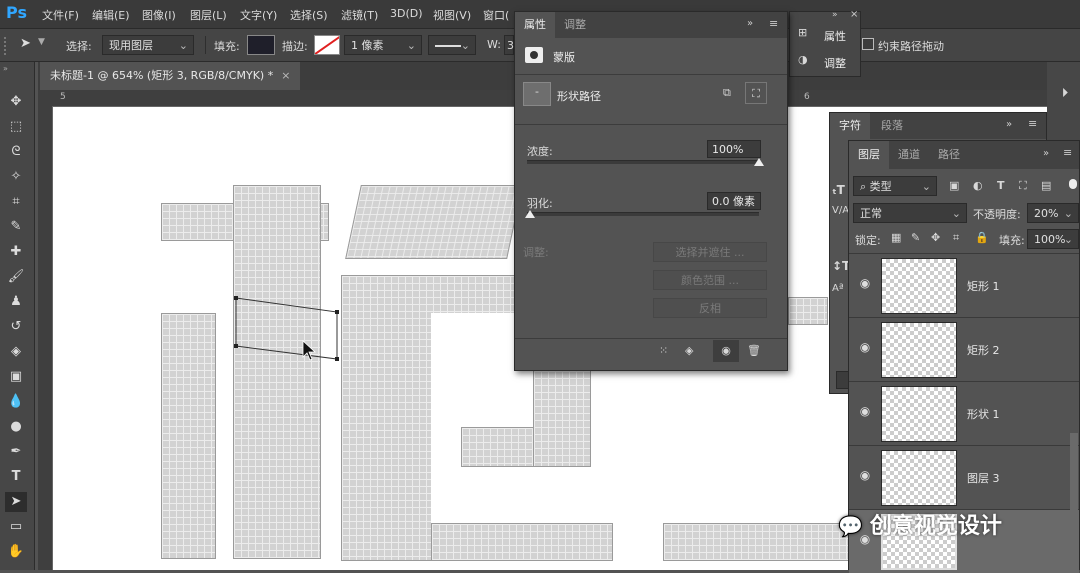 Image resolution: width=1080 pixels, height=573 pixels. Describe the element at coordinates (954, 185) in the screenshot. I see `pixel-filter-icon: ▣` at that location.